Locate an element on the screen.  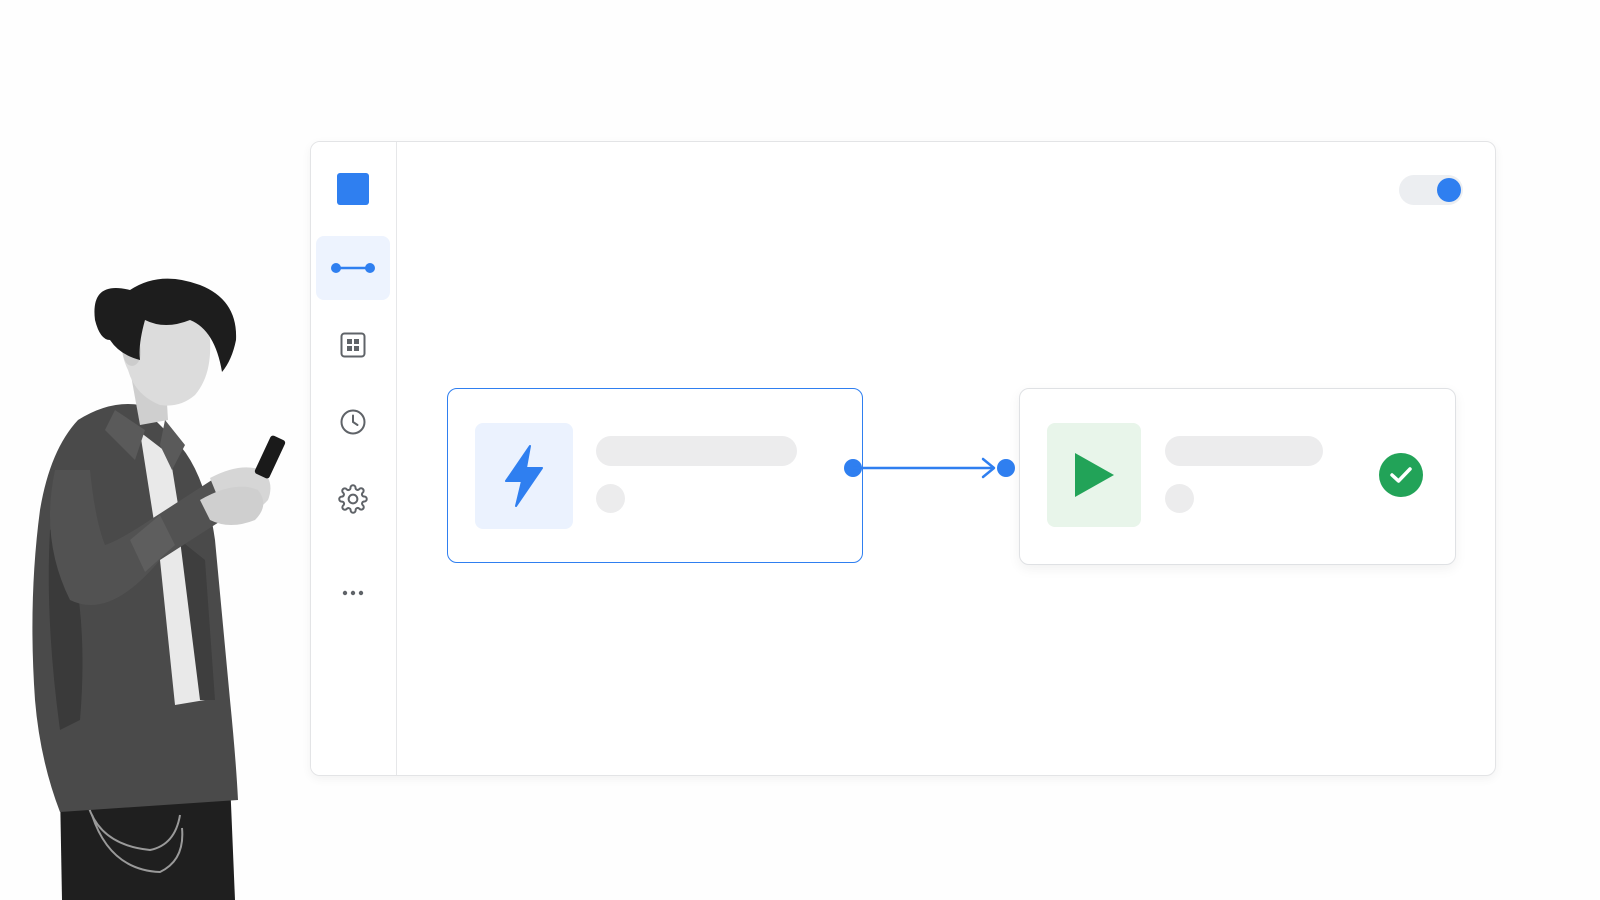
trigger-icon-tile is located at coordinates (524, 476).